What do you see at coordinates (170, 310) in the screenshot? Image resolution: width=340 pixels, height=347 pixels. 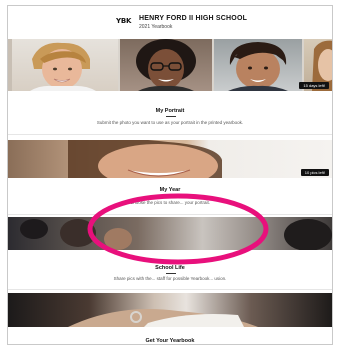 I see `get-yearbook-banner-image` at bounding box center [170, 310].